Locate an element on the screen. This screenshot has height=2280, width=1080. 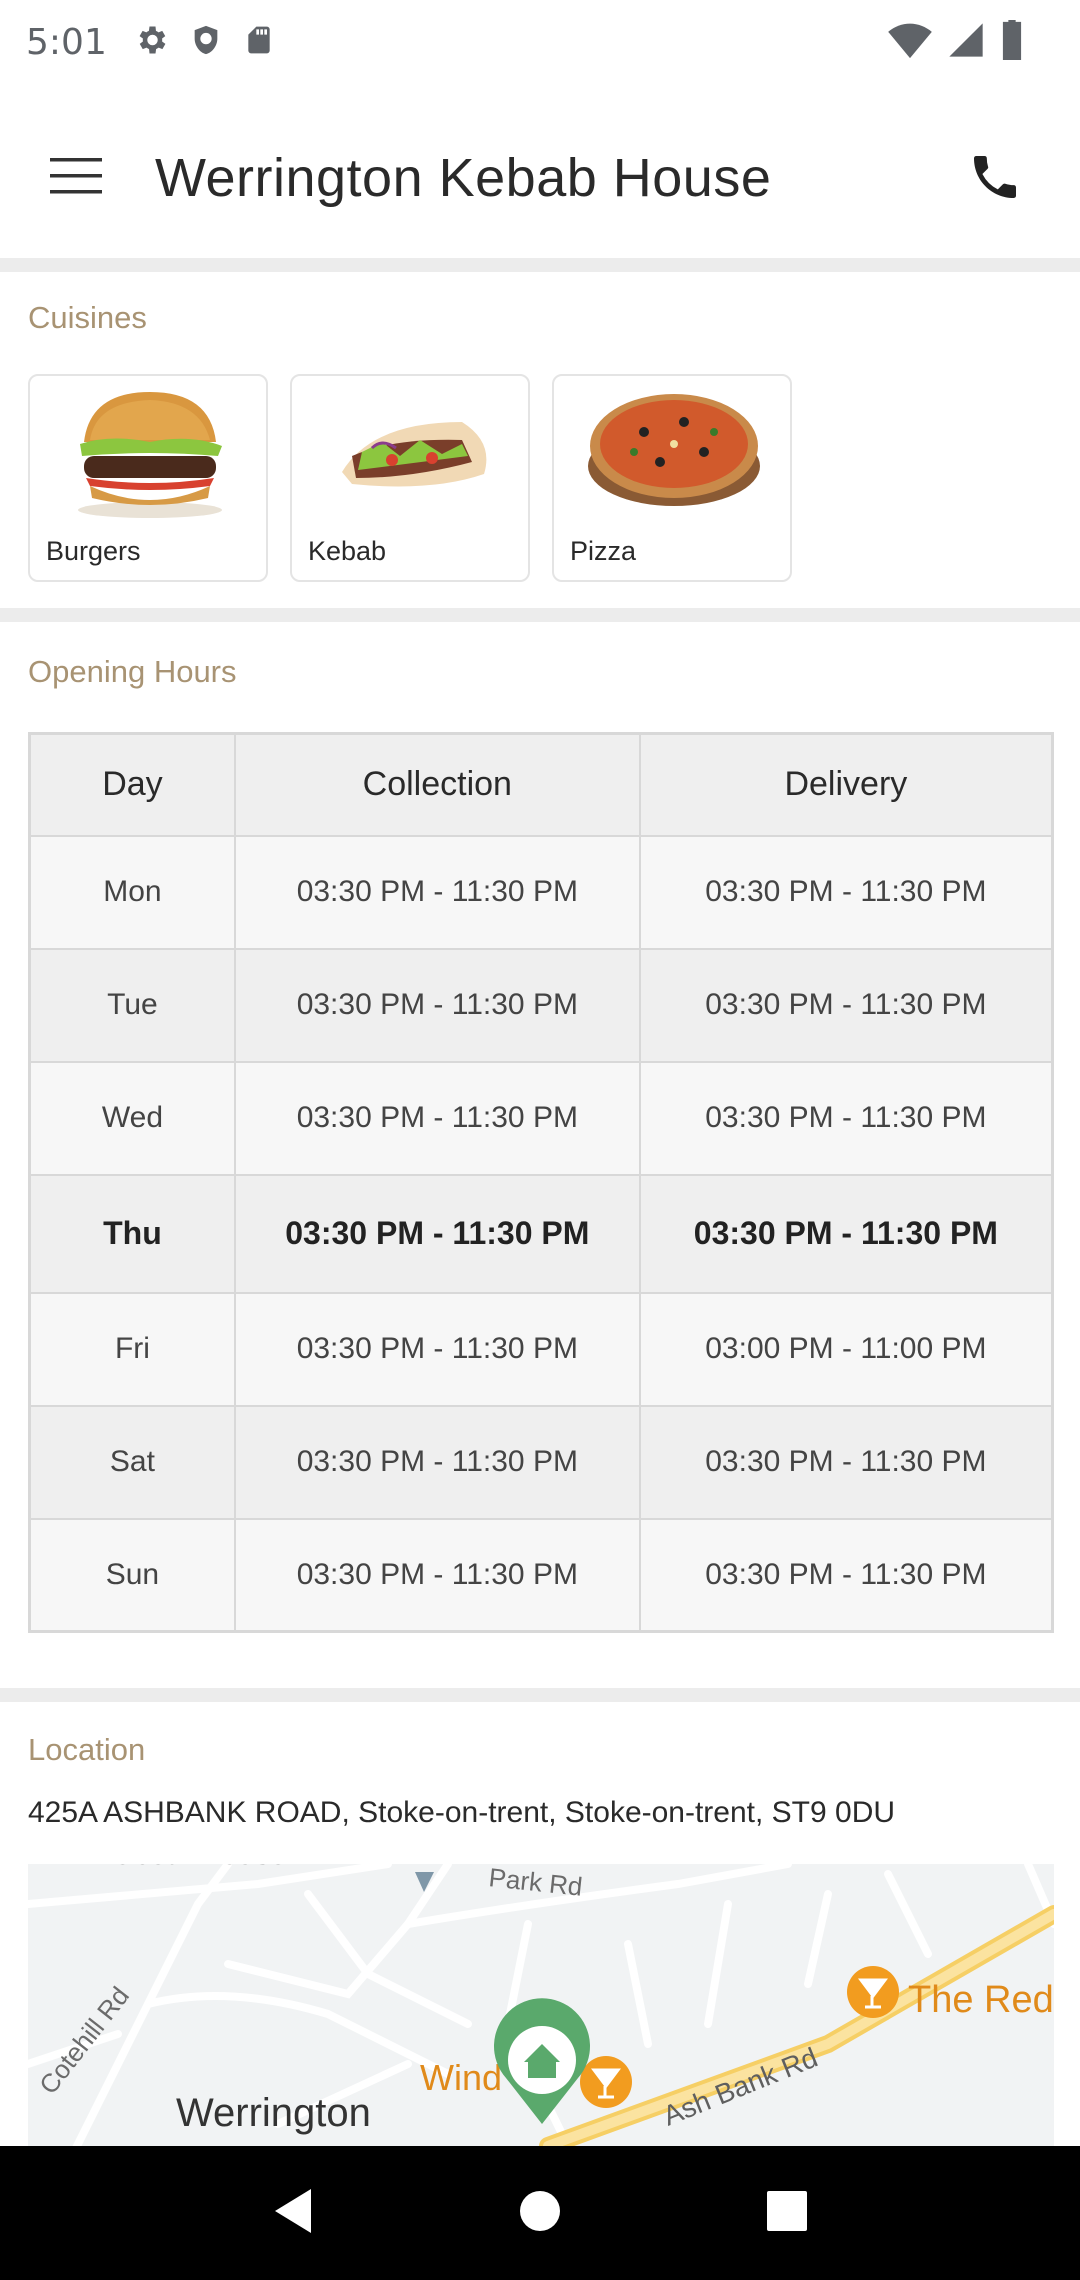
delivery-hours-cell: 03:00 PM - 11:00 PM is located at coordinates (846, 1349).